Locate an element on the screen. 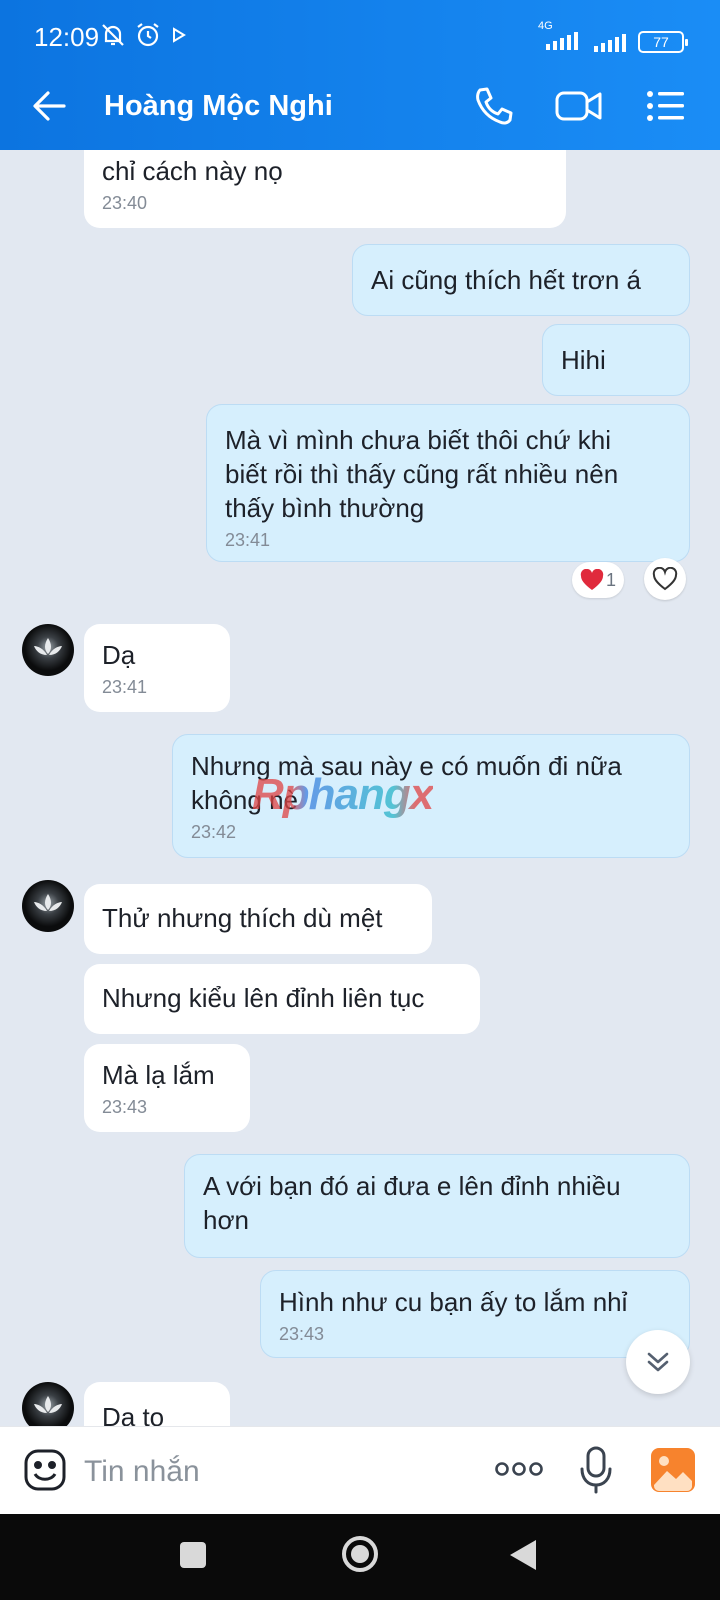 The image size is (720, 1600). message-bubble-incoming: Thử nhưng thích dù mệt is located at coordinates (258, 919).